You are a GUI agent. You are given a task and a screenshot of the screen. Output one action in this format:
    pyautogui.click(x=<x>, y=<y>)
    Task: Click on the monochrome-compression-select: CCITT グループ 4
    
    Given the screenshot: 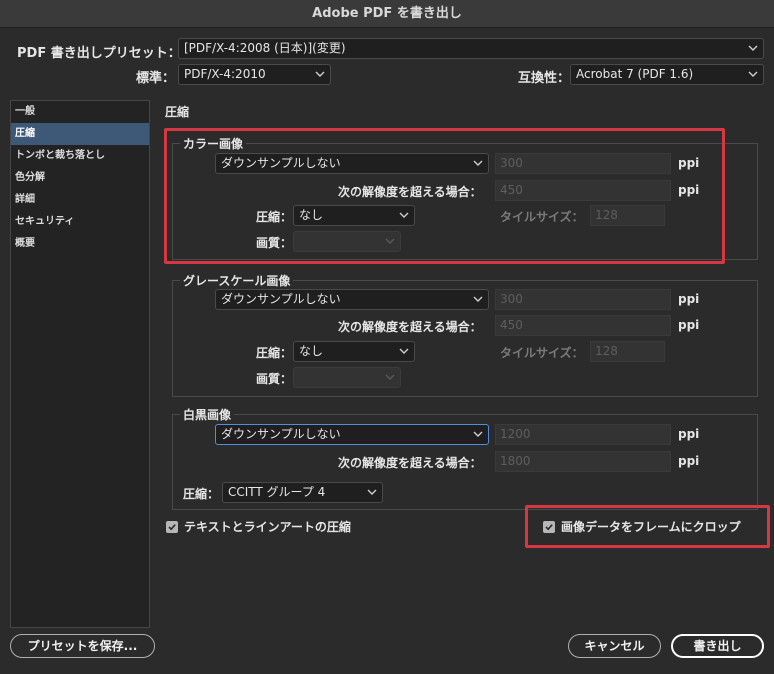 What is the action you would take?
    pyautogui.click(x=302, y=492)
    